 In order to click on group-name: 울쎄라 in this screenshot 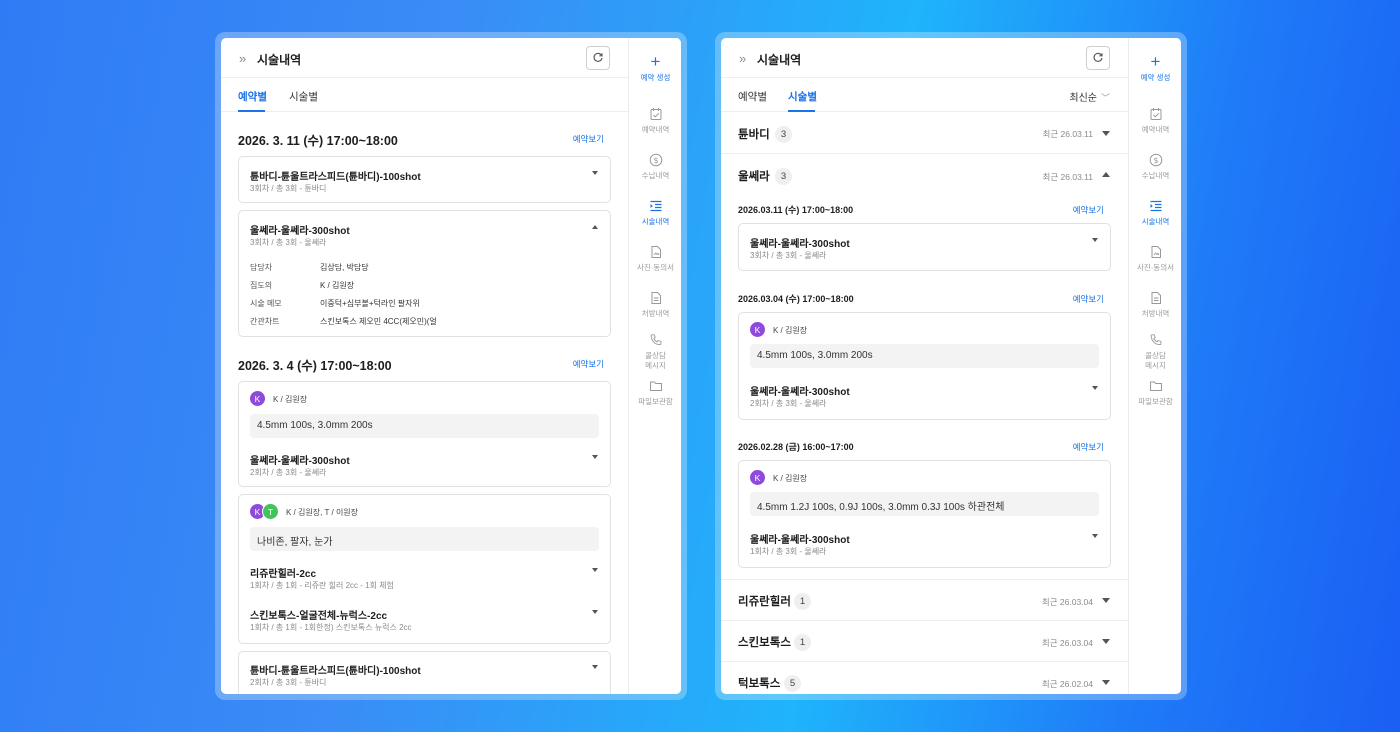, I will do `click(754, 176)`.